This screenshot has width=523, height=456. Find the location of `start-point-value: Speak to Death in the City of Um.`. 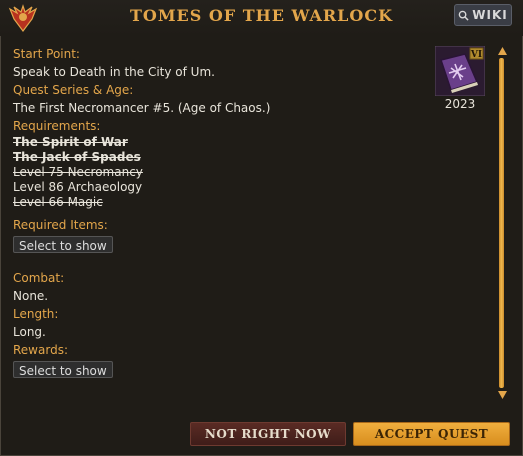

start-point-value: Speak to Death in the City of Um. is located at coordinates (114, 72).